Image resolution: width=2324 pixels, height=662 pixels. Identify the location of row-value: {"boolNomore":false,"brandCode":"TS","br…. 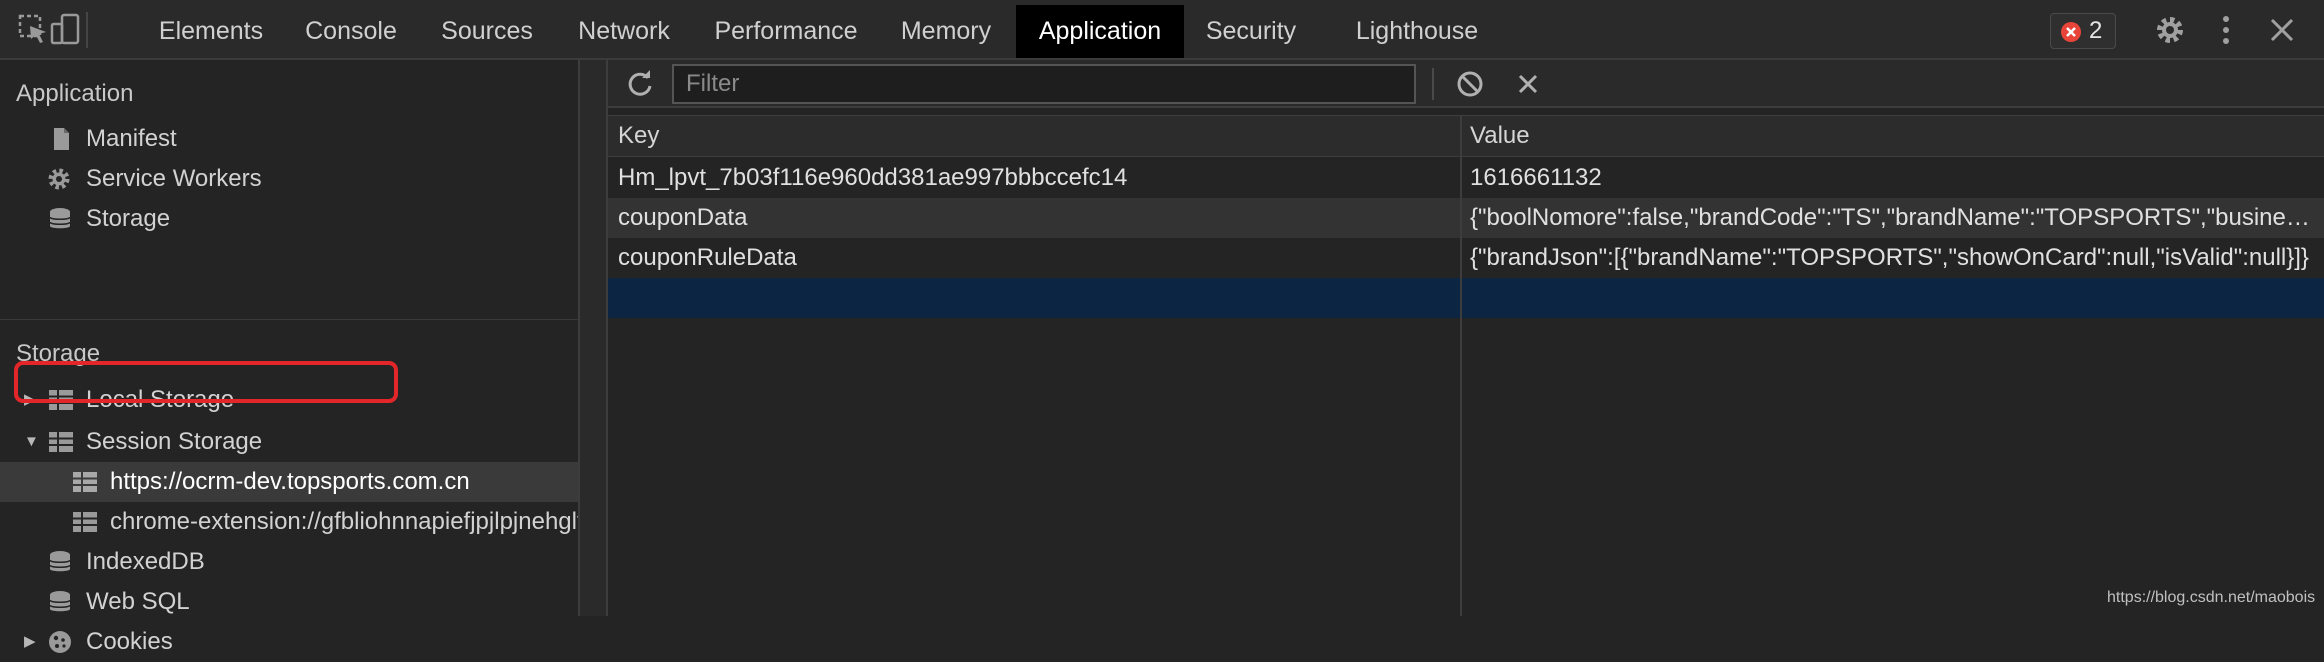
(1893, 217).